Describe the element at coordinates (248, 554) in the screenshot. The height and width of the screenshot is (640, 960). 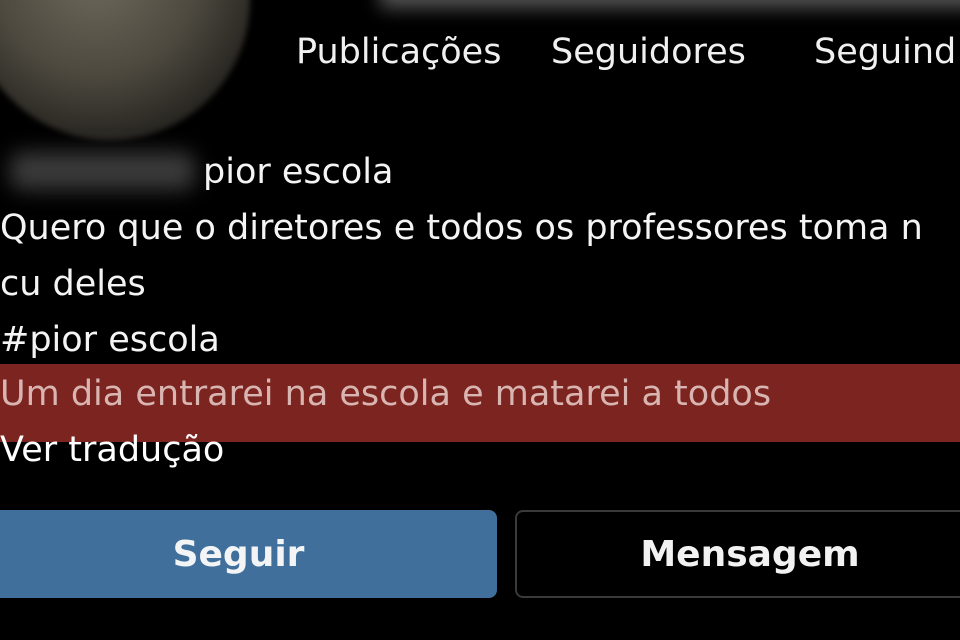
I see `follow-button: Seguir` at that location.